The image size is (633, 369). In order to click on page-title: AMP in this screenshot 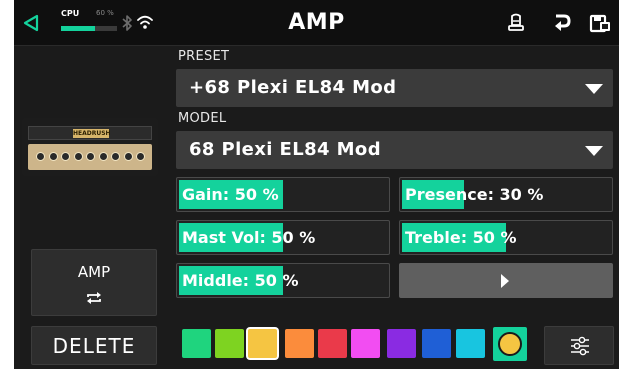, I will do `click(316, 22)`.